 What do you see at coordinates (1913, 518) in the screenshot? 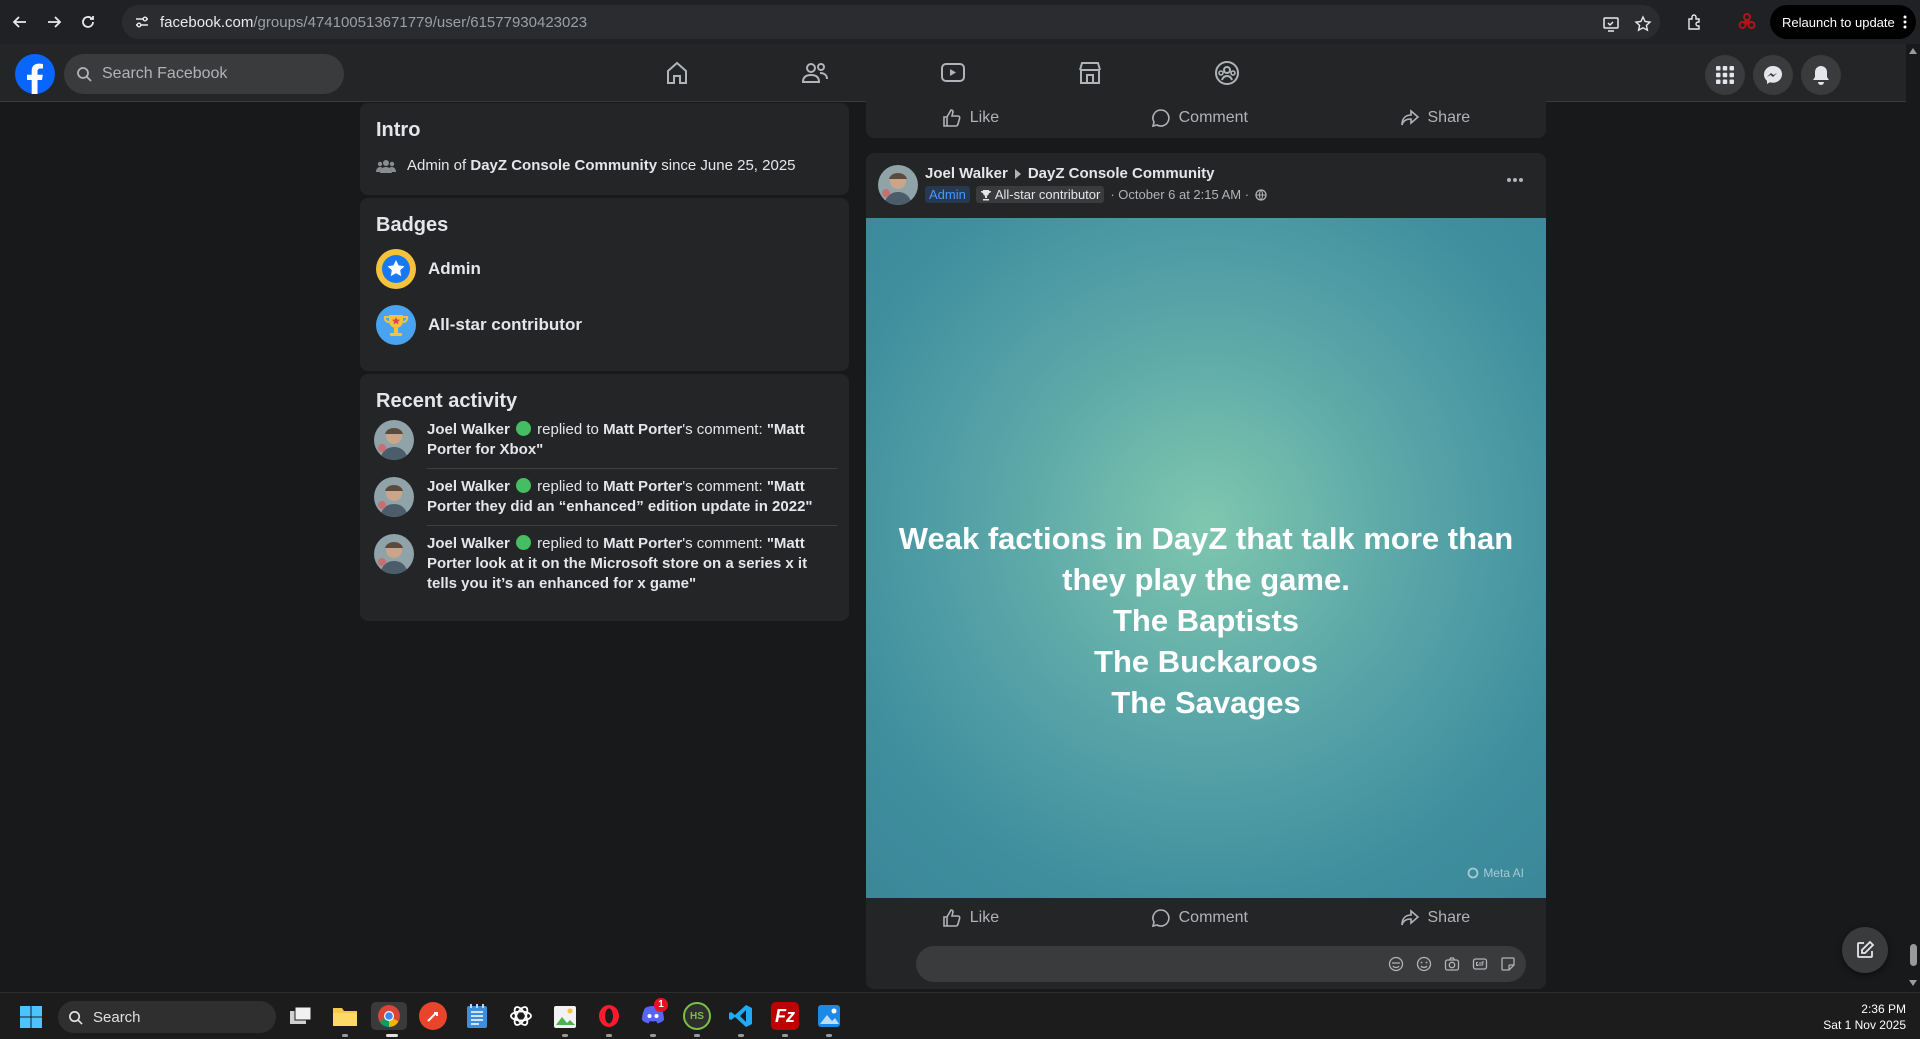
I see `page-scrollbar` at bounding box center [1913, 518].